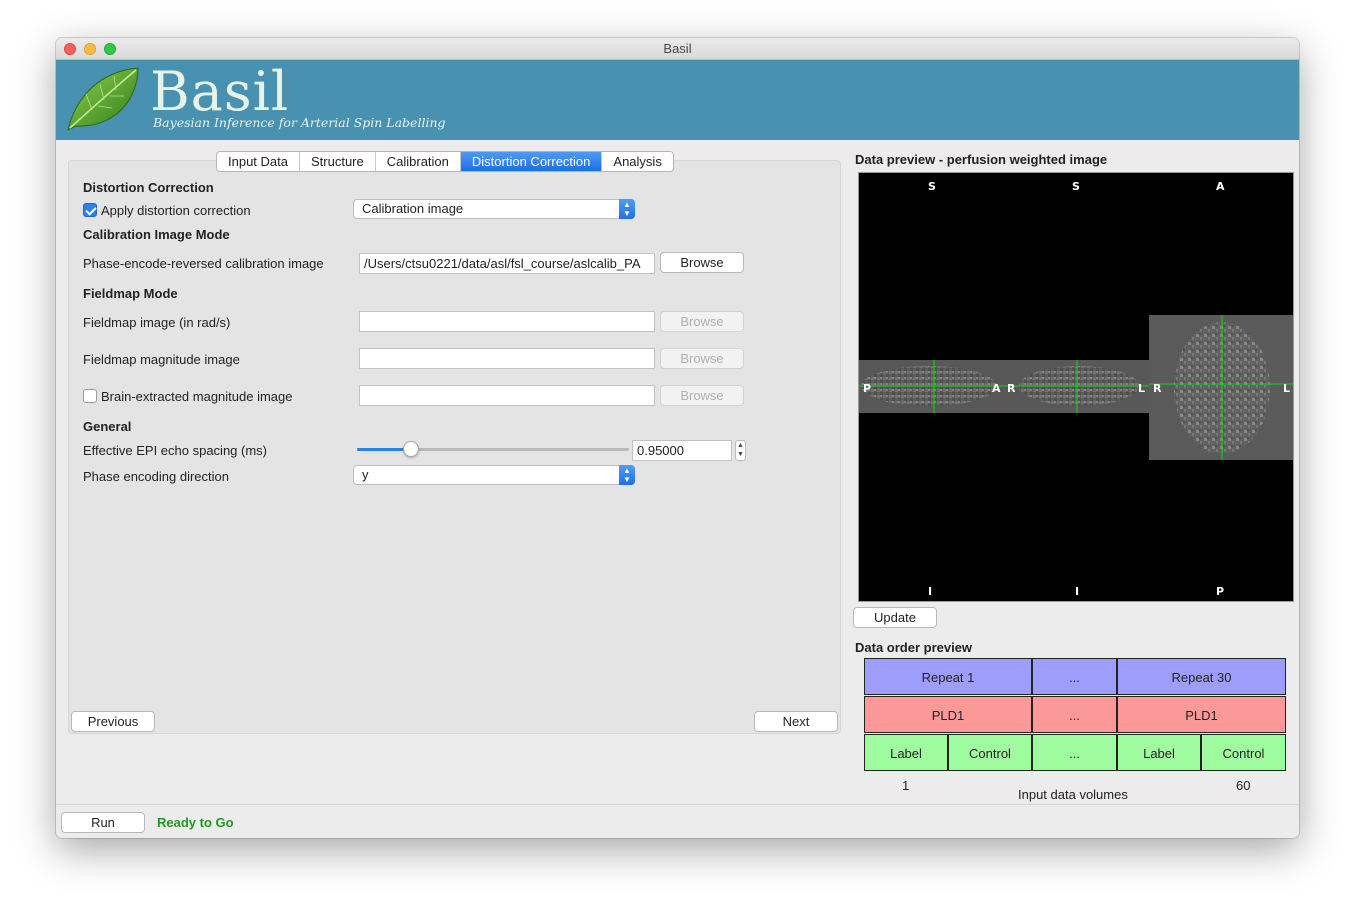 Image resolution: width=1355 pixels, height=912 pixels. Describe the element at coordinates (148, 187) in the screenshot. I see `distortion-heading: Distortion Correction` at that location.